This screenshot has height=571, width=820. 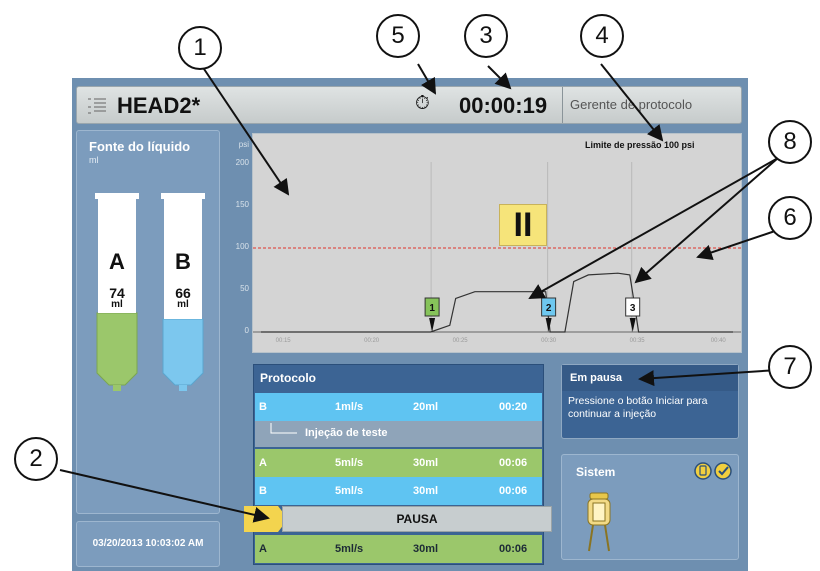 I want to click on callout-2: 2, so click(x=36, y=459).